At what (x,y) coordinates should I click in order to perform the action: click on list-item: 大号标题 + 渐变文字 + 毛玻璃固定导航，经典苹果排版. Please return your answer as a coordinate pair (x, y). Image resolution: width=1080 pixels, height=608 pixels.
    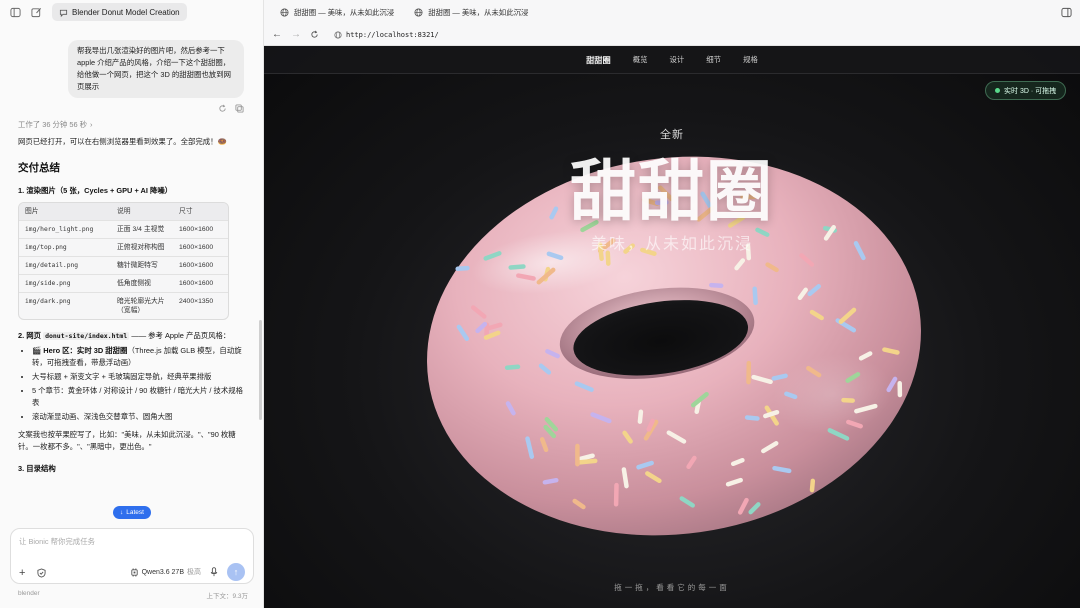
    Looking at the image, I should click on (138, 377).